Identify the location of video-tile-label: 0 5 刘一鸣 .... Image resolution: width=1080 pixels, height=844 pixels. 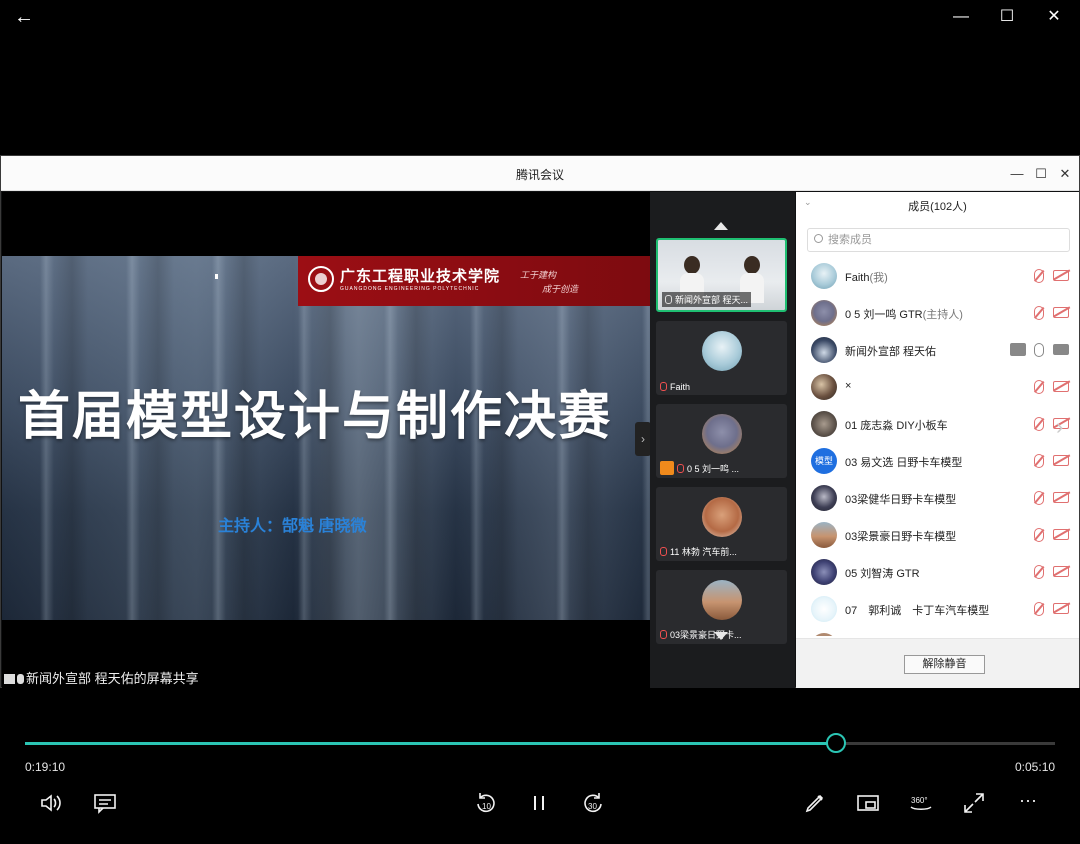
(699, 468).